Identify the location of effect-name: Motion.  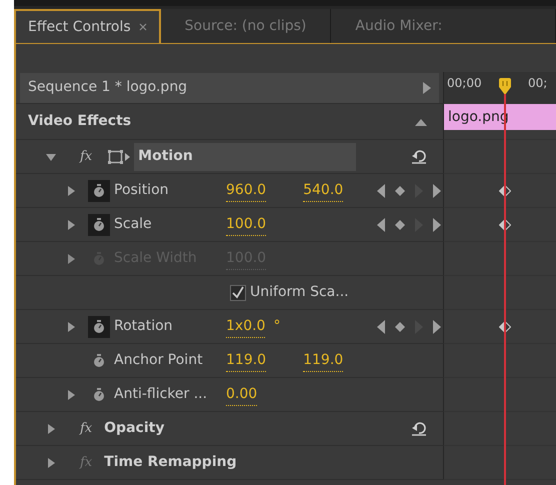
(245, 156).